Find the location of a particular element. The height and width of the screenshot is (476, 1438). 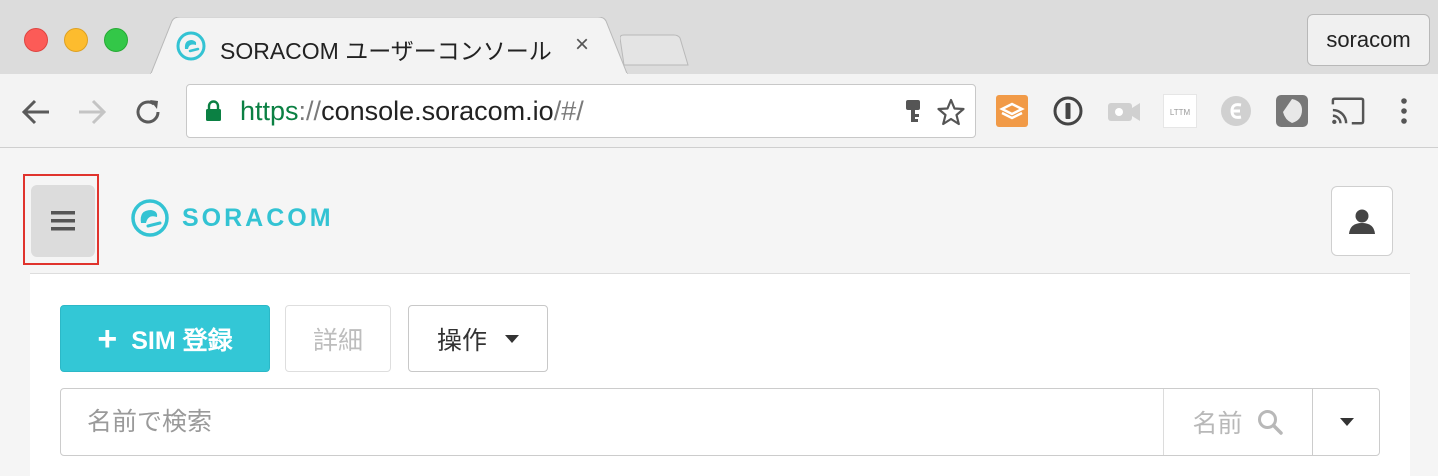

close-window-button is located at coordinates (36, 40).